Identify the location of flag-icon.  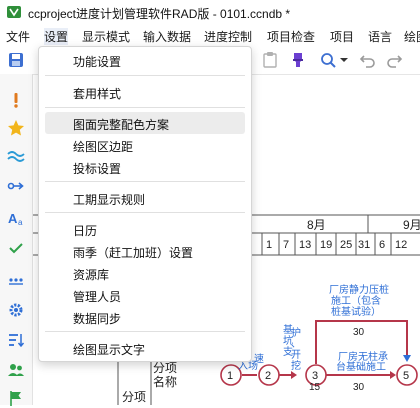
(16, 398).